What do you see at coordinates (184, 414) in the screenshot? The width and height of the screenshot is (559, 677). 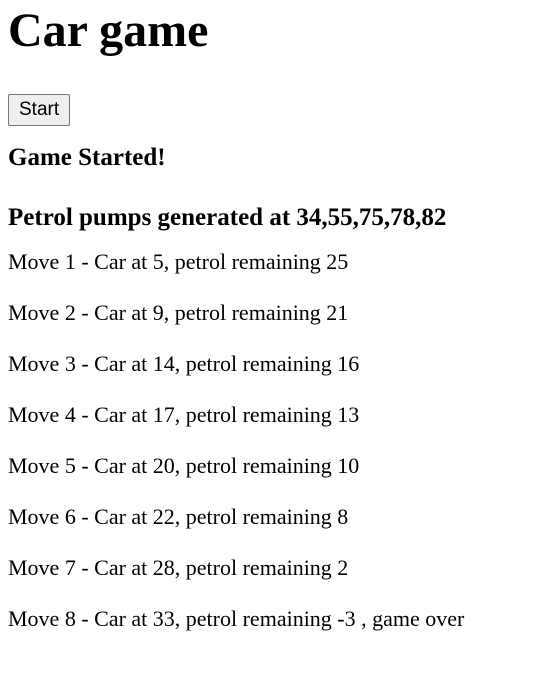 I see `move-line: Move 4 - Car at 17, petrol remaining 13` at bounding box center [184, 414].